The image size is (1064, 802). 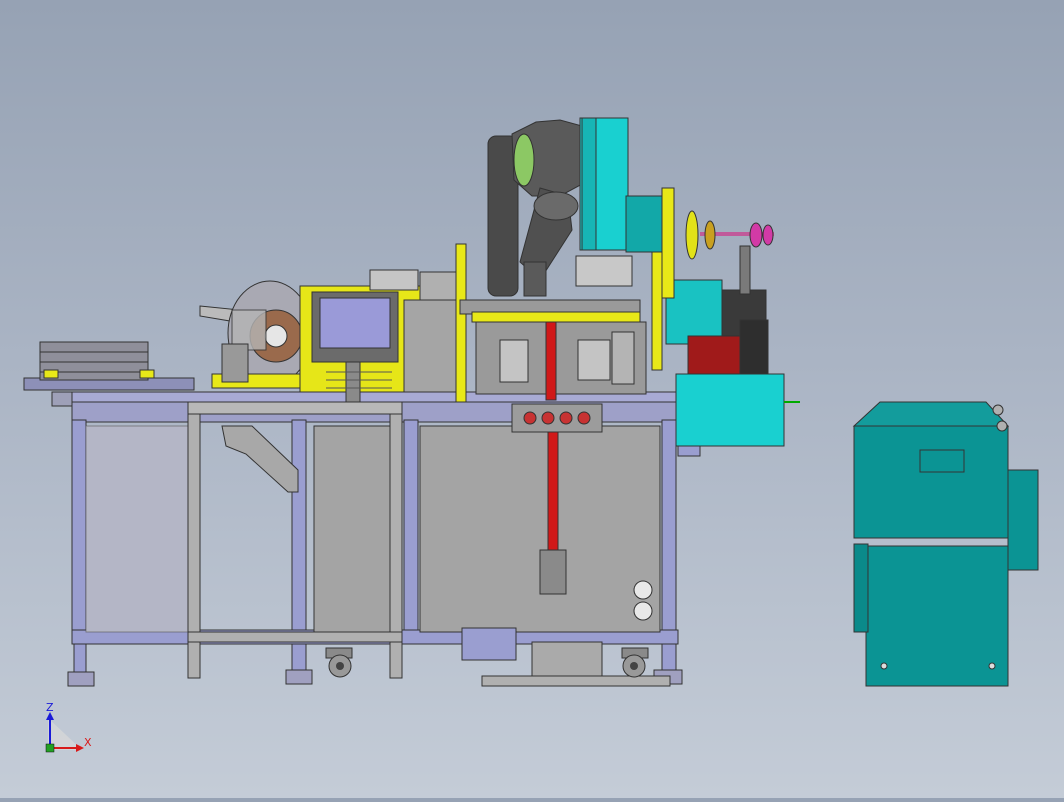 What do you see at coordinates (575, 207) in the screenshot?
I see `robot-arm` at bounding box center [575, 207].